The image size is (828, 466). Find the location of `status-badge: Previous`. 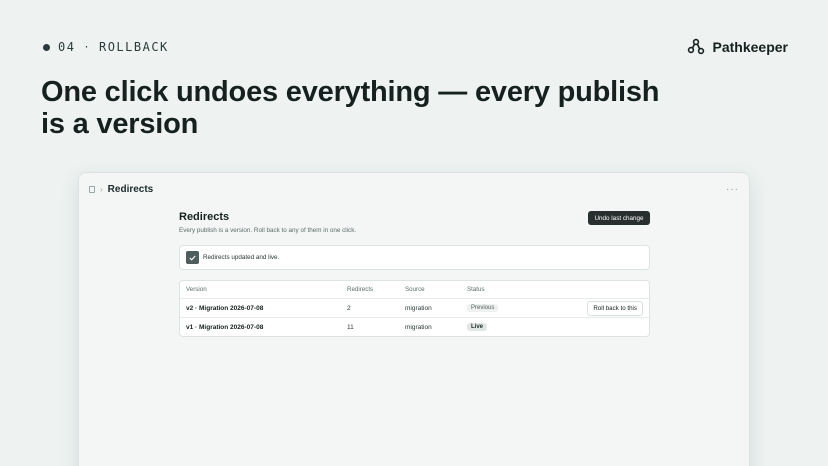

status-badge: Previous is located at coordinates (483, 308).